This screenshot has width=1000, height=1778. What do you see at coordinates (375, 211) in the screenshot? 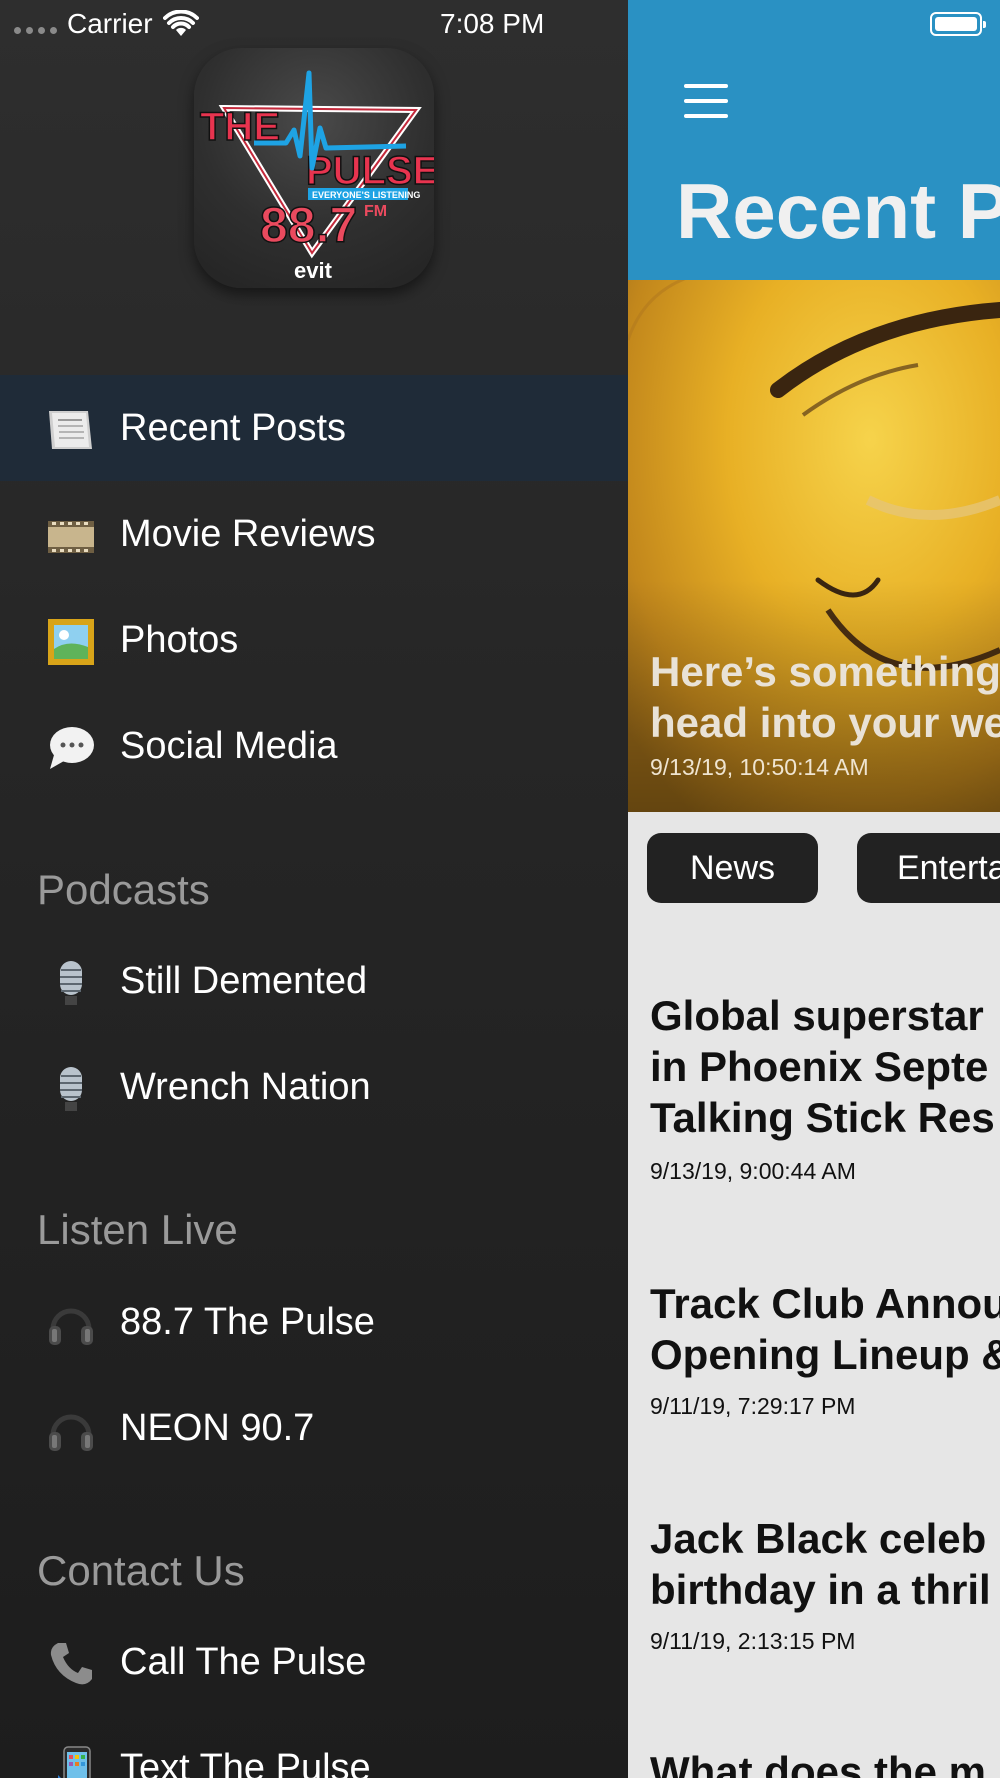
I see `logo-fm: FM` at bounding box center [375, 211].